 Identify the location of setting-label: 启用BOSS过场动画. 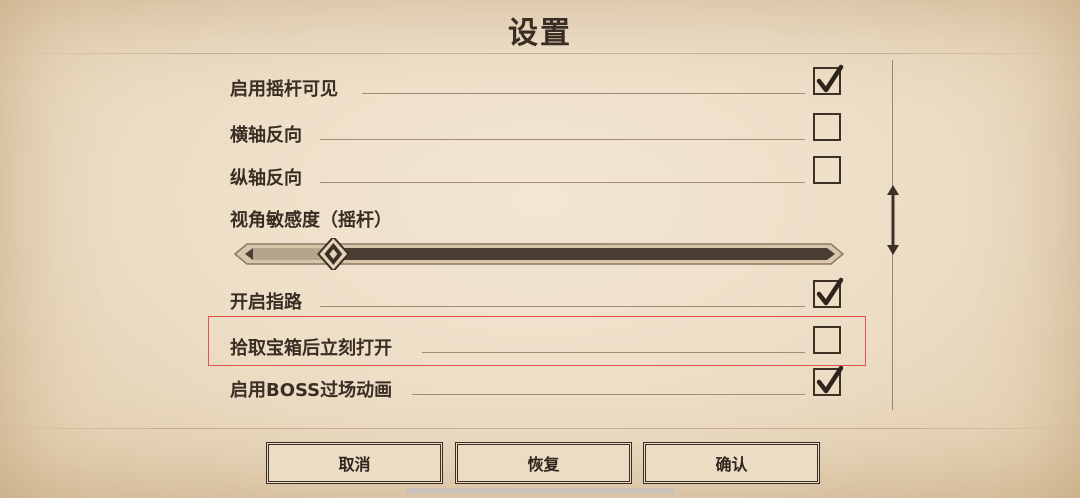
(311, 390).